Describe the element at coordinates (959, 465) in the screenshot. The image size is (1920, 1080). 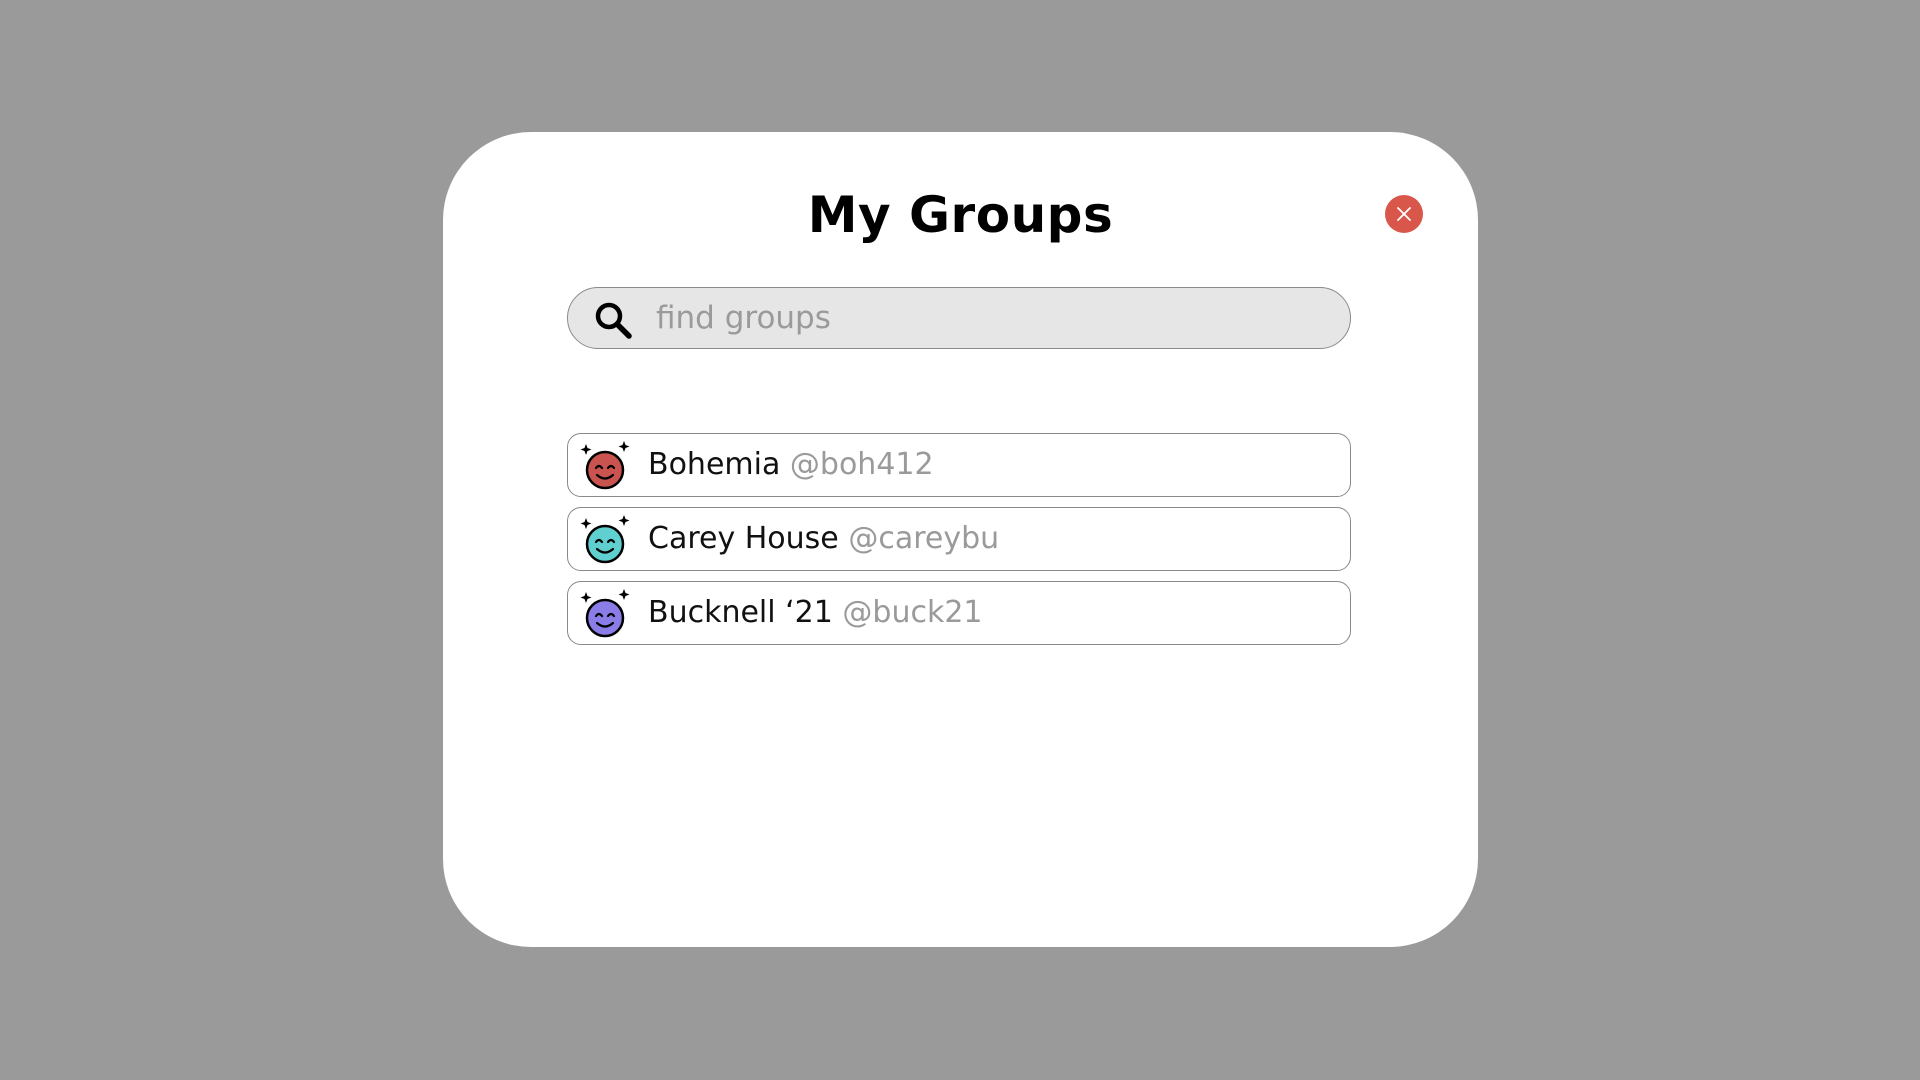
I see `group-list-item: Bohemia @boh412` at that location.